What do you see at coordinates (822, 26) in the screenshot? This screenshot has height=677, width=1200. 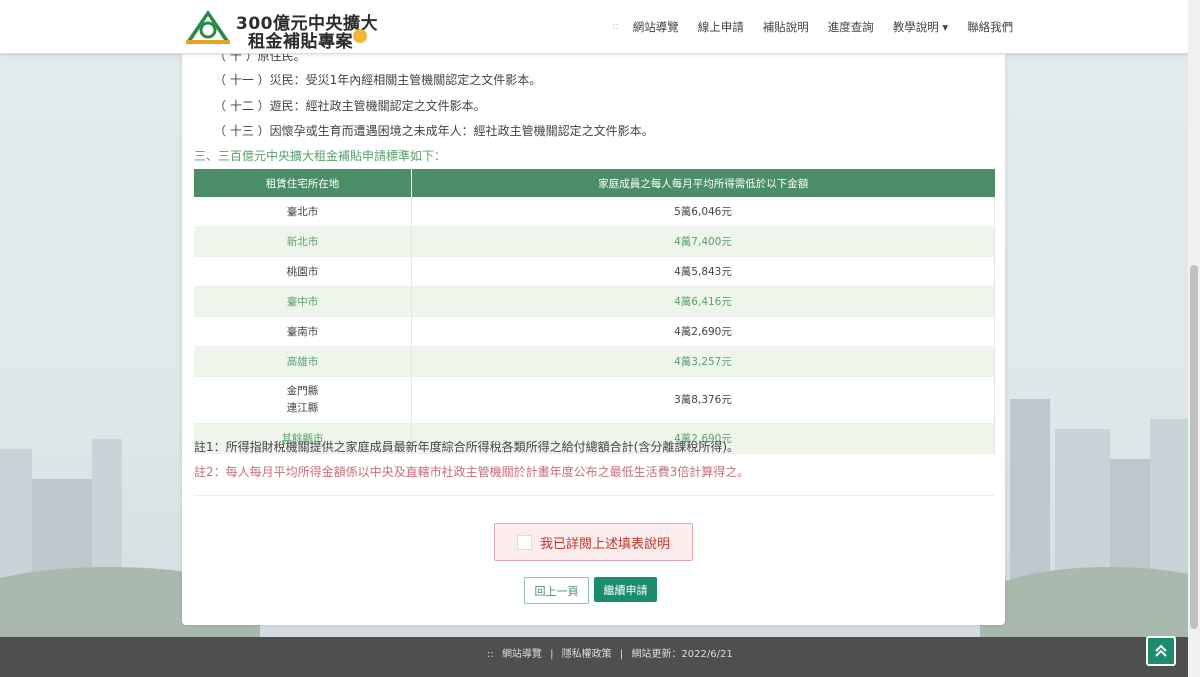 I see `main-nav: :: 網站導覽 線上申請 補貼說明 進度查詢 教學說明 ▾ 聯絡我們` at bounding box center [822, 26].